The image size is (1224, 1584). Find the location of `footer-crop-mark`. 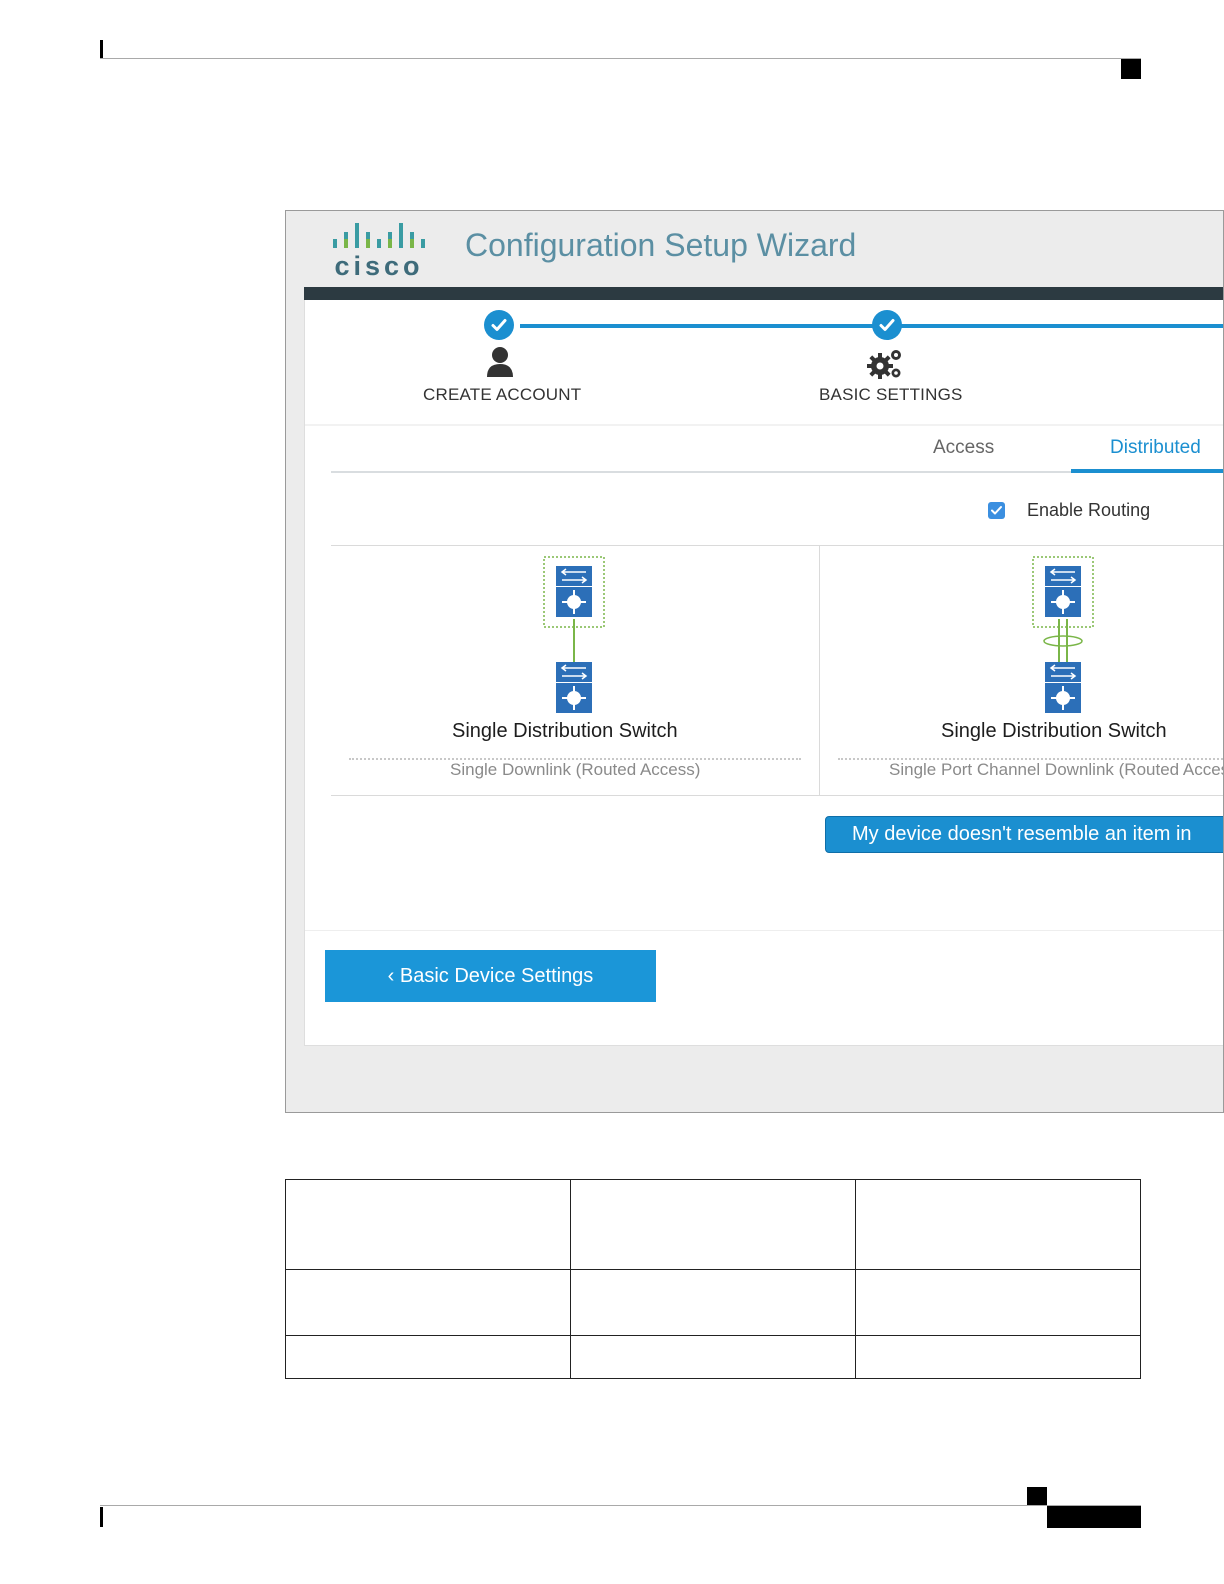

footer-crop-mark is located at coordinates (101, 1517).